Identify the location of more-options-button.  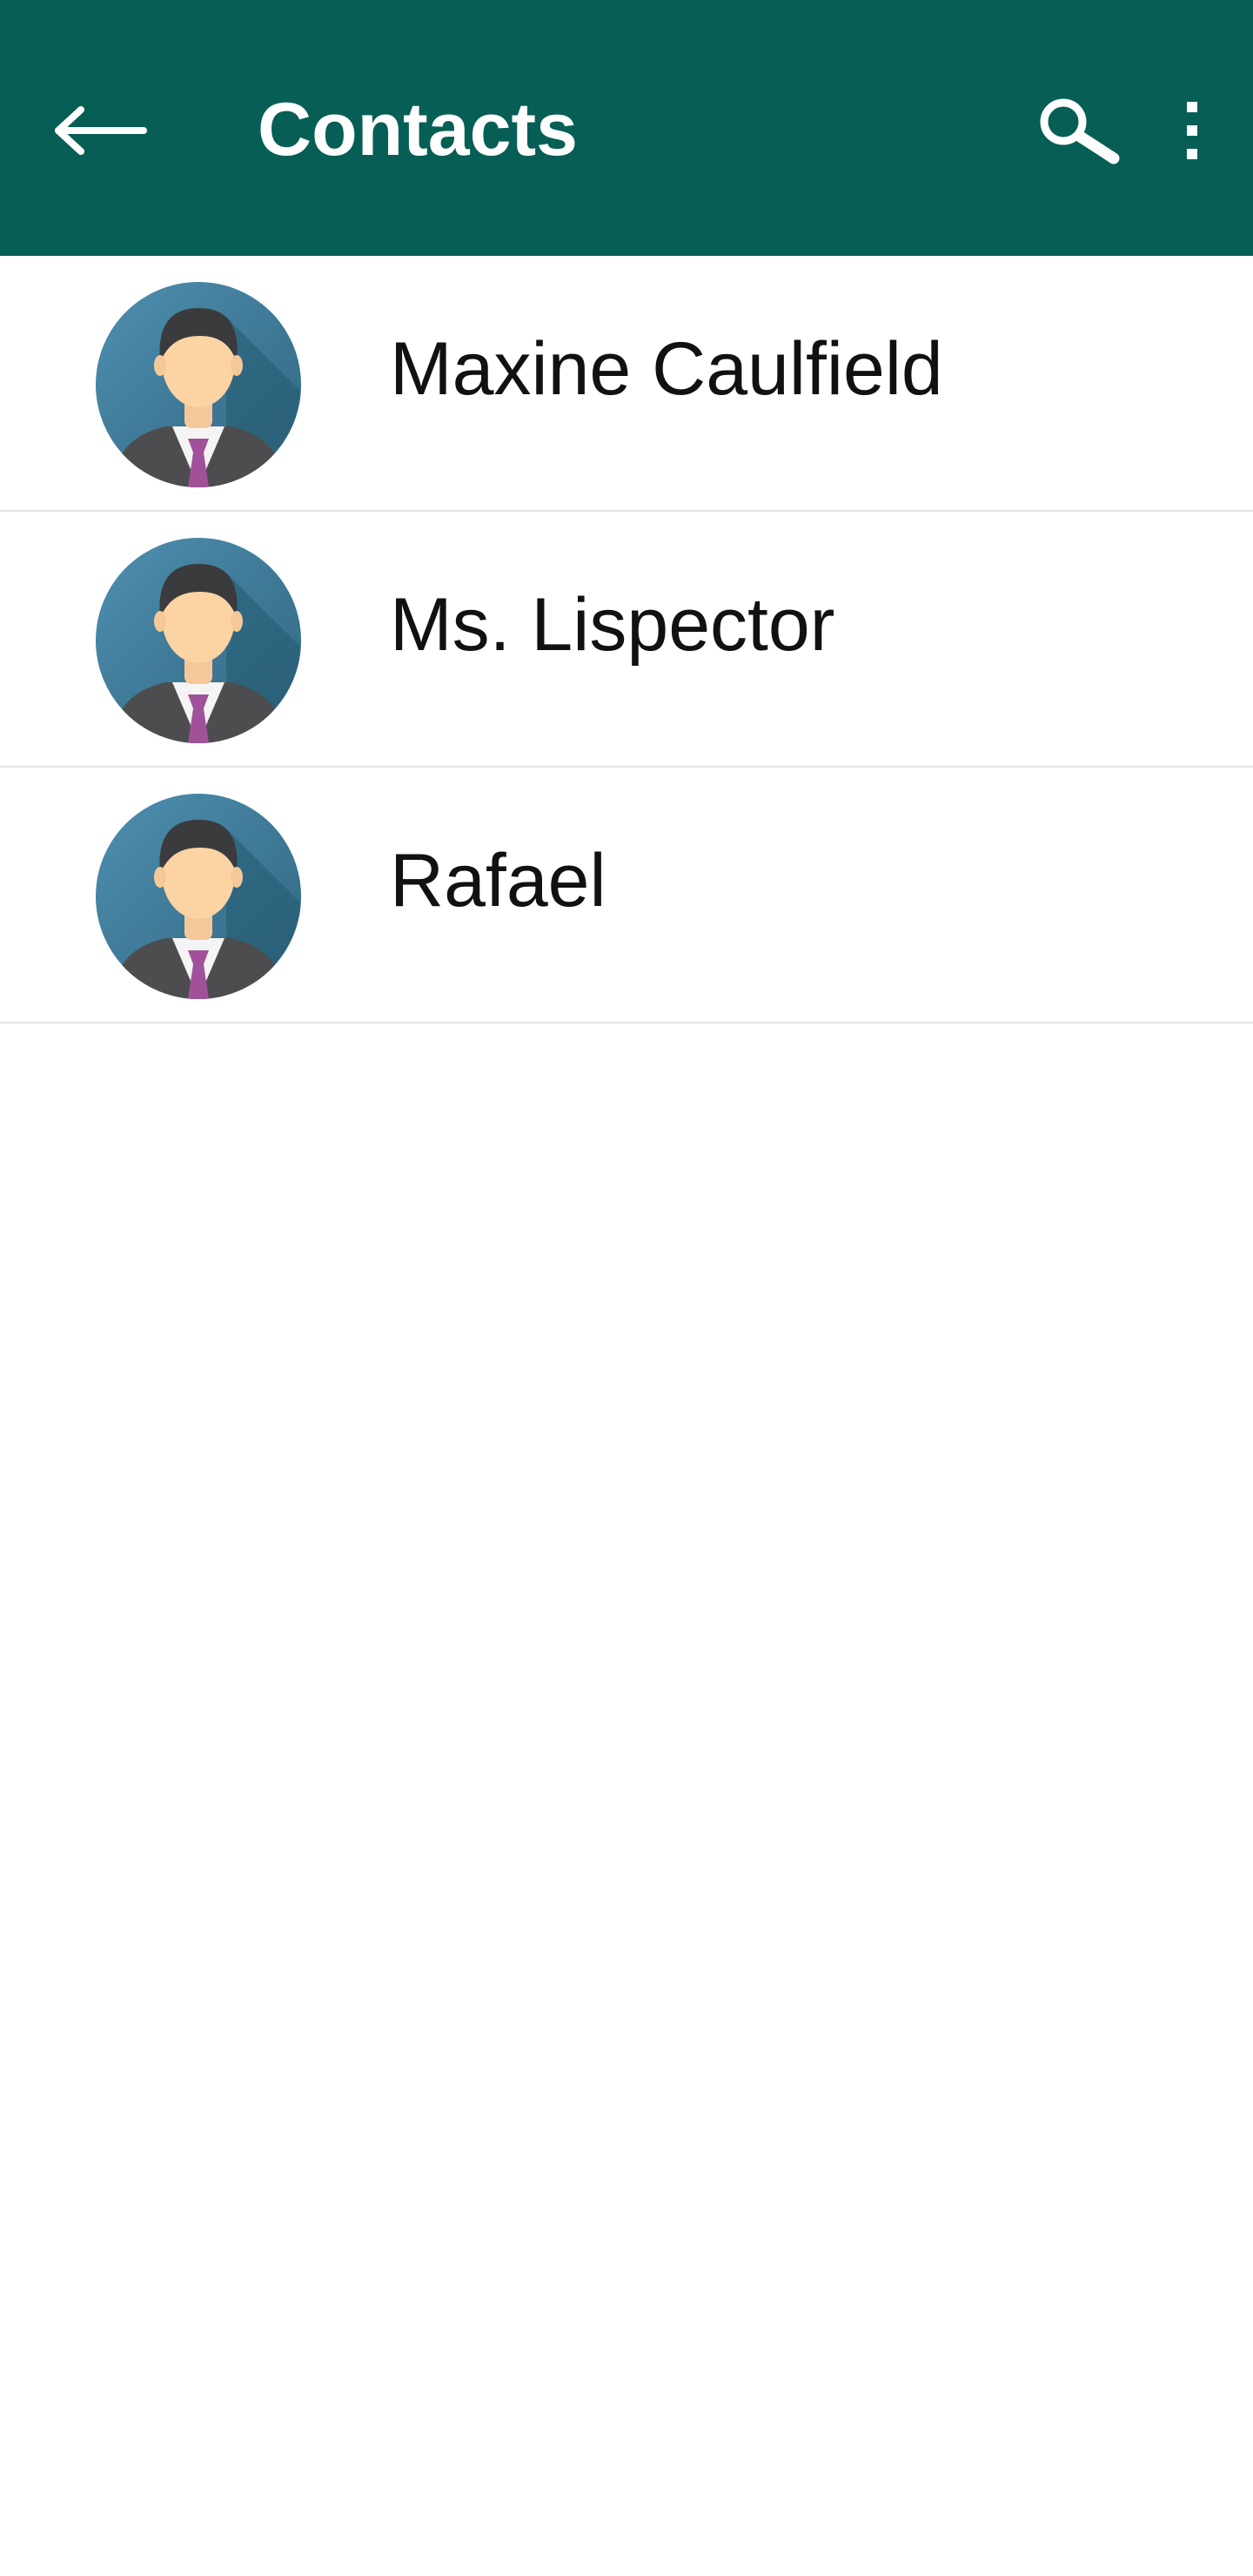
(1192, 130).